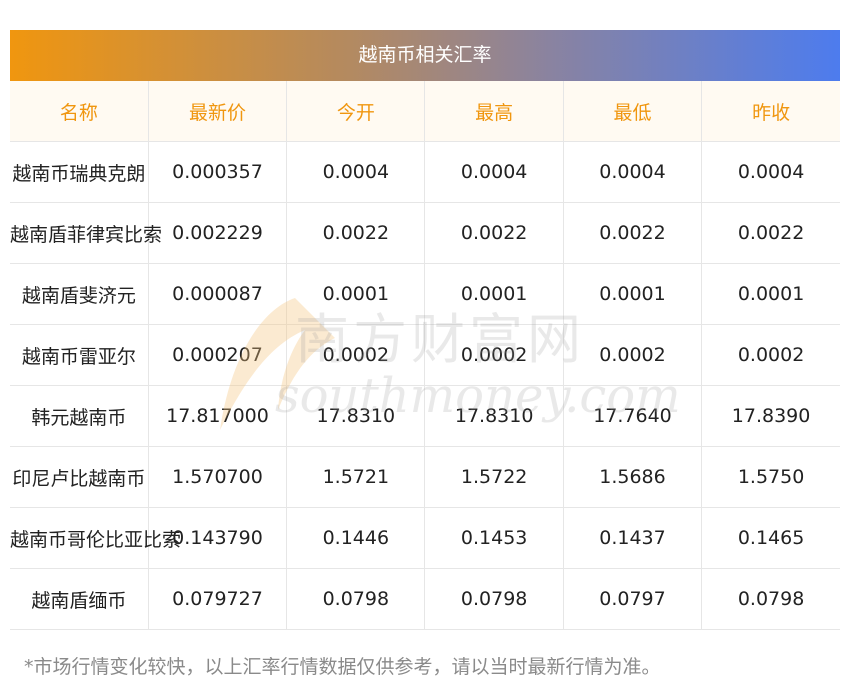 This screenshot has width=850, height=697. Describe the element at coordinates (95, 538) in the screenshot. I see `cell-name: 越南币哥伦比亚比索` at that location.